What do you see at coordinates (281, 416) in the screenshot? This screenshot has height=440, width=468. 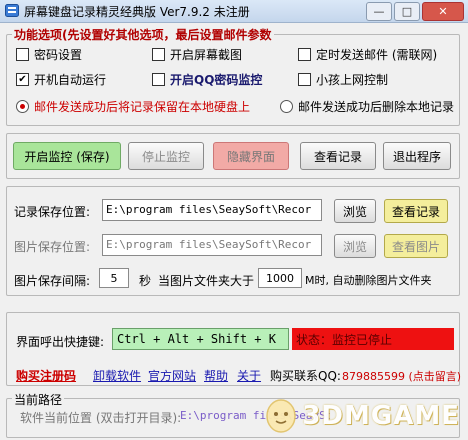 I see `mascot-icon` at bounding box center [281, 416].